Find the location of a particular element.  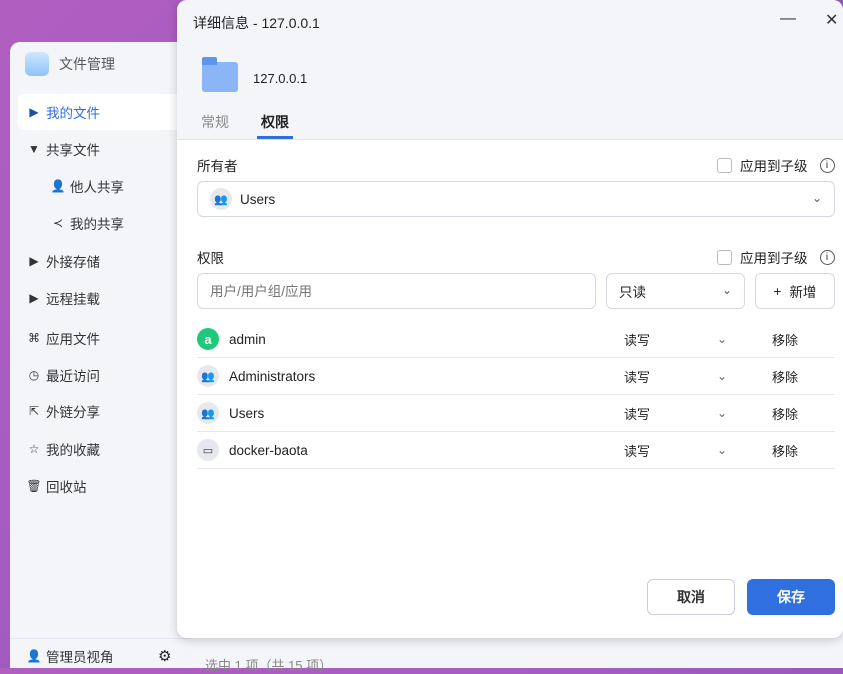

folder-icon is located at coordinates (220, 74).